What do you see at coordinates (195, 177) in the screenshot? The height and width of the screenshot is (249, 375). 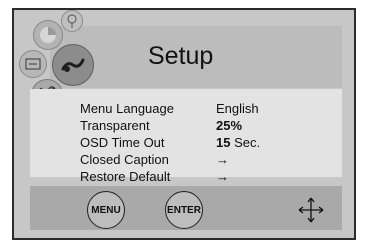 I see `menu-row-restore-default: Restore Default →` at bounding box center [195, 177].